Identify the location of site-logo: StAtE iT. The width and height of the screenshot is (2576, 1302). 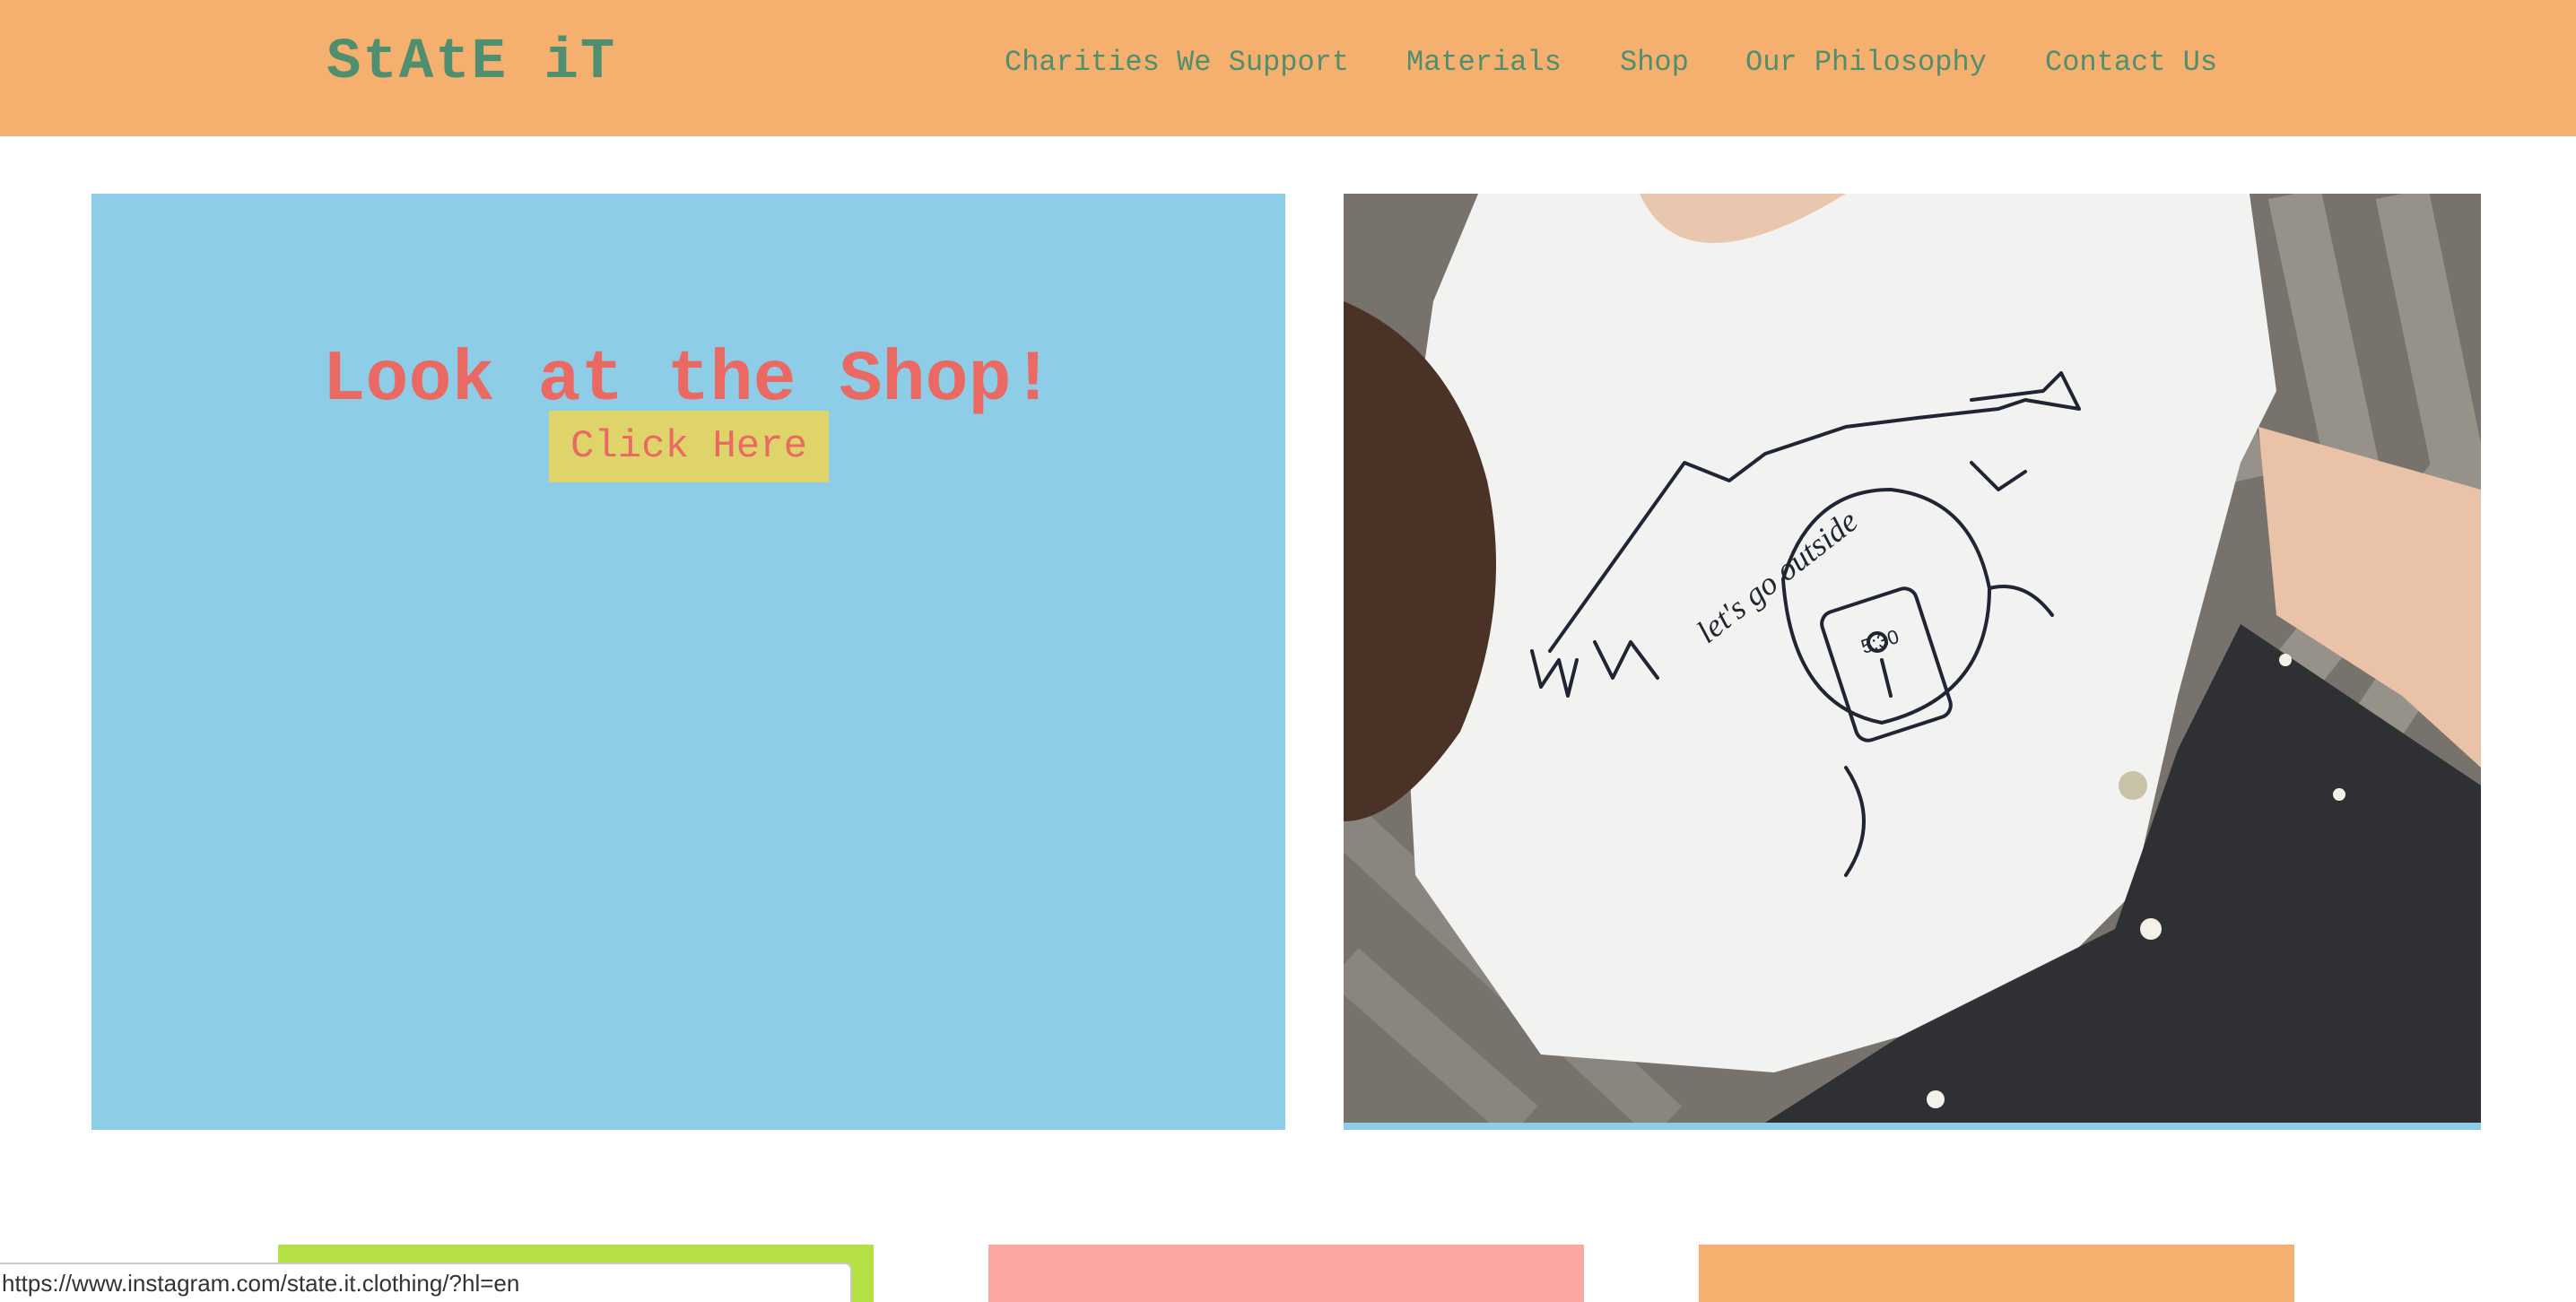
(471, 63).